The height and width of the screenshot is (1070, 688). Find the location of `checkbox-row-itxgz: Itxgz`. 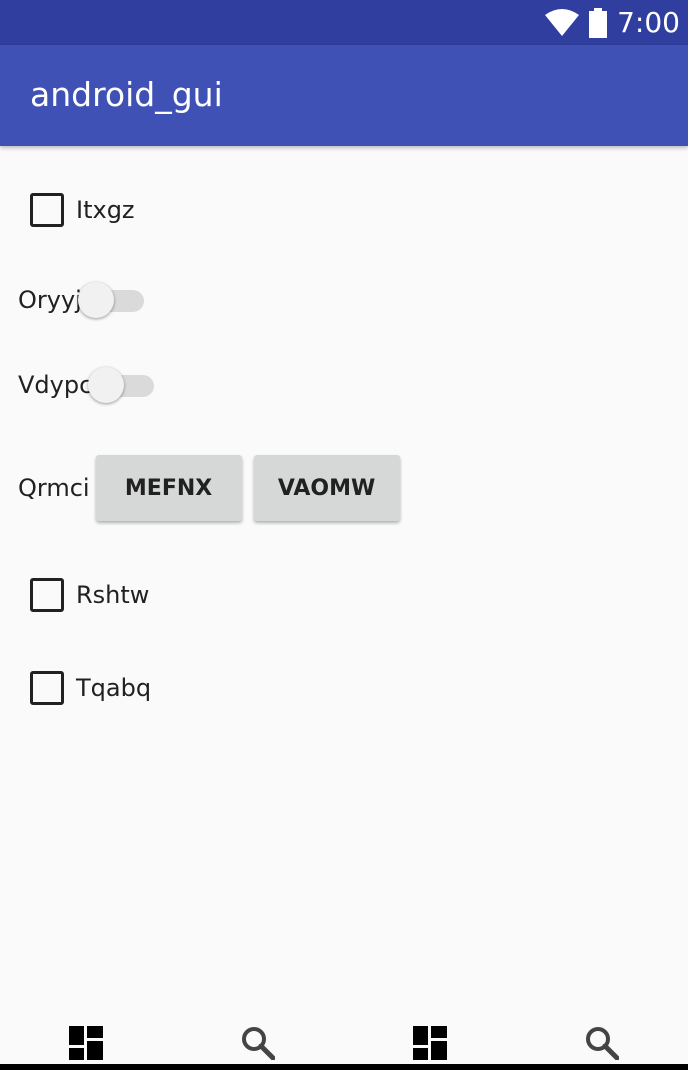

checkbox-row-itxgz: Itxgz is located at coordinates (82, 210).